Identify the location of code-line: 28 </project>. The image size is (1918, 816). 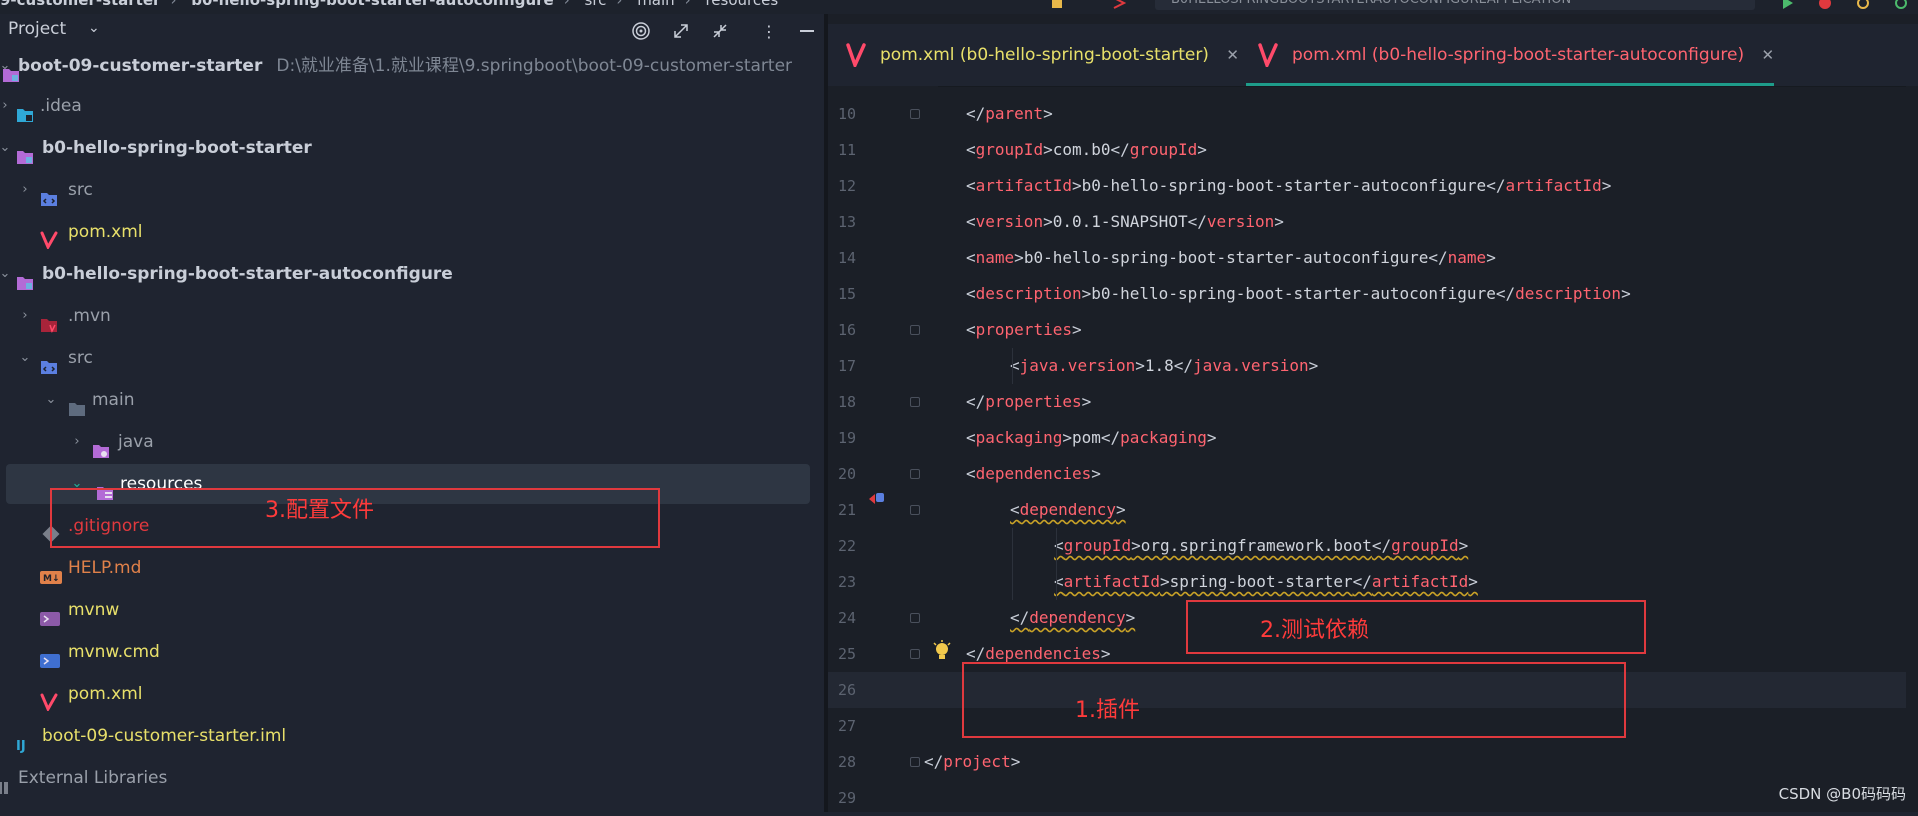
(1373, 762).